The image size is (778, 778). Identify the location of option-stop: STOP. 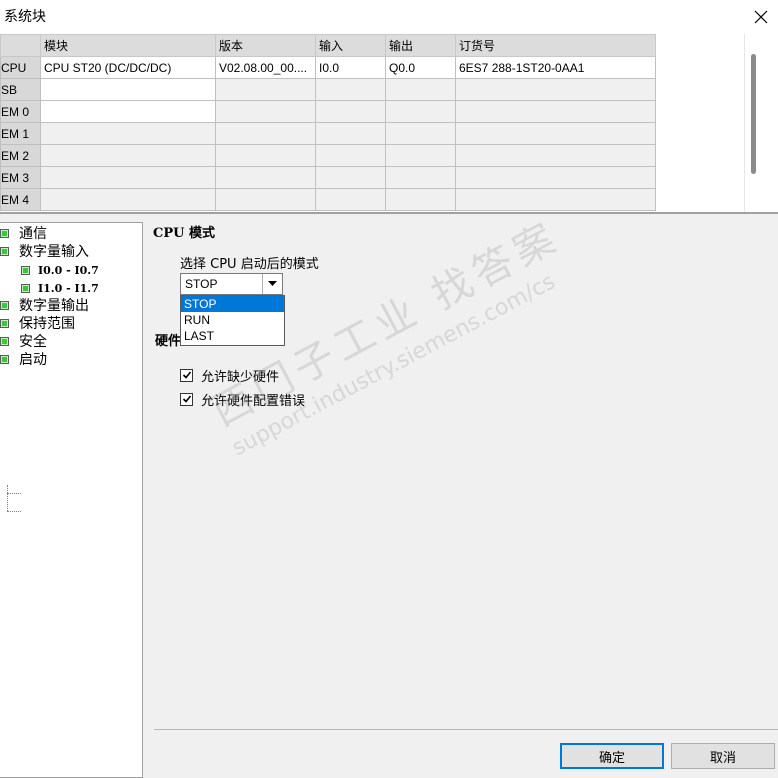
(232, 304).